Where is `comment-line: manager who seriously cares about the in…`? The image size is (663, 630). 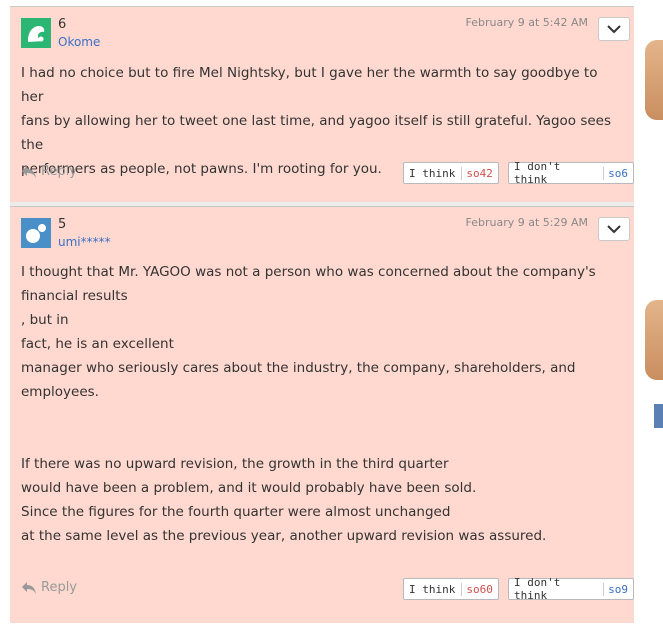
comment-line: manager who seriously cares about the in… is located at coordinates (298, 368).